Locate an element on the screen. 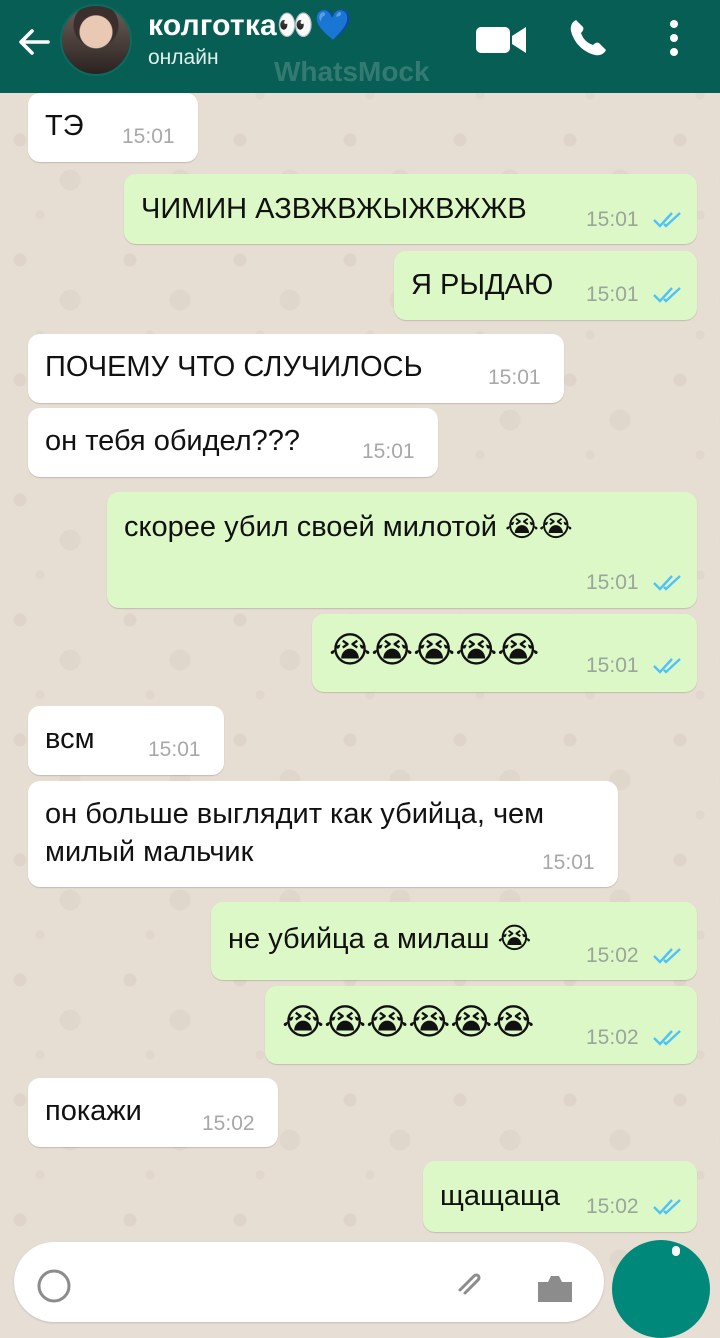 This screenshot has width=720, height=1338. more-options-icon is located at coordinates (674, 38).